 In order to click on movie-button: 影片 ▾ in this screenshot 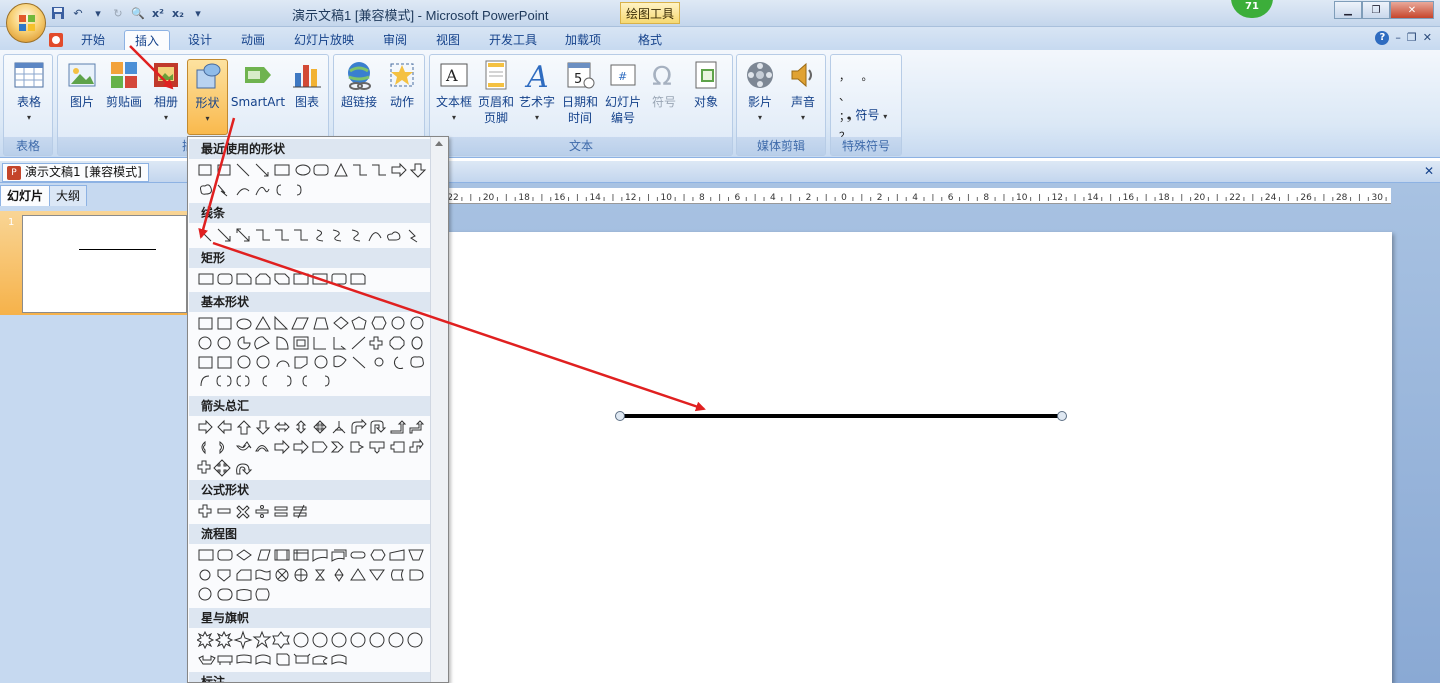, I will do `click(760, 92)`.